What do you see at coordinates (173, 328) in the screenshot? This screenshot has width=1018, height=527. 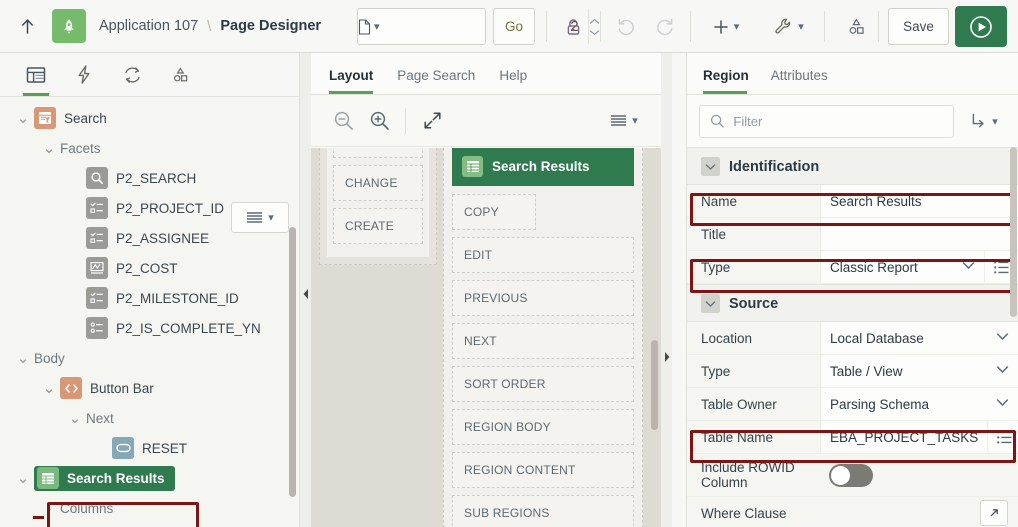 I see `tree-node-content: P2_IS_COMPLETE_YN` at bounding box center [173, 328].